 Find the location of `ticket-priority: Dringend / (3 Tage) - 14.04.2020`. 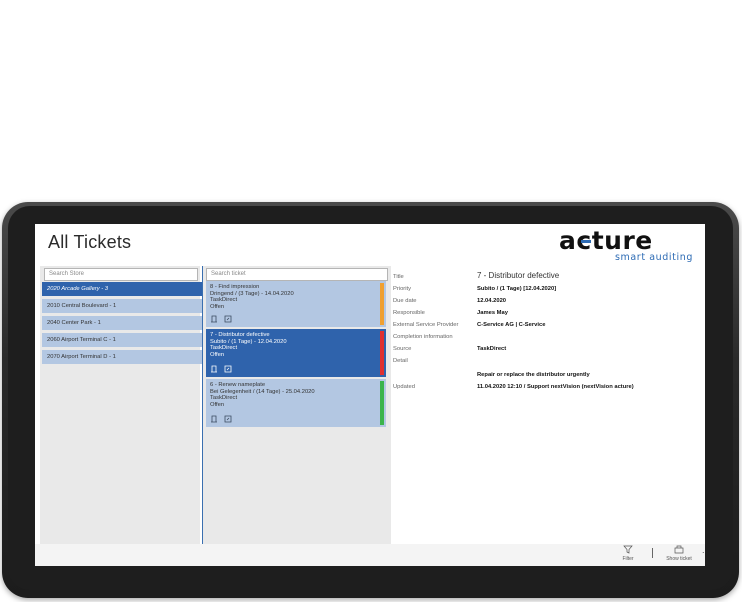

ticket-priority: Dringend / (3 Tage) - 14.04.2020 is located at coordinates (252, 293).